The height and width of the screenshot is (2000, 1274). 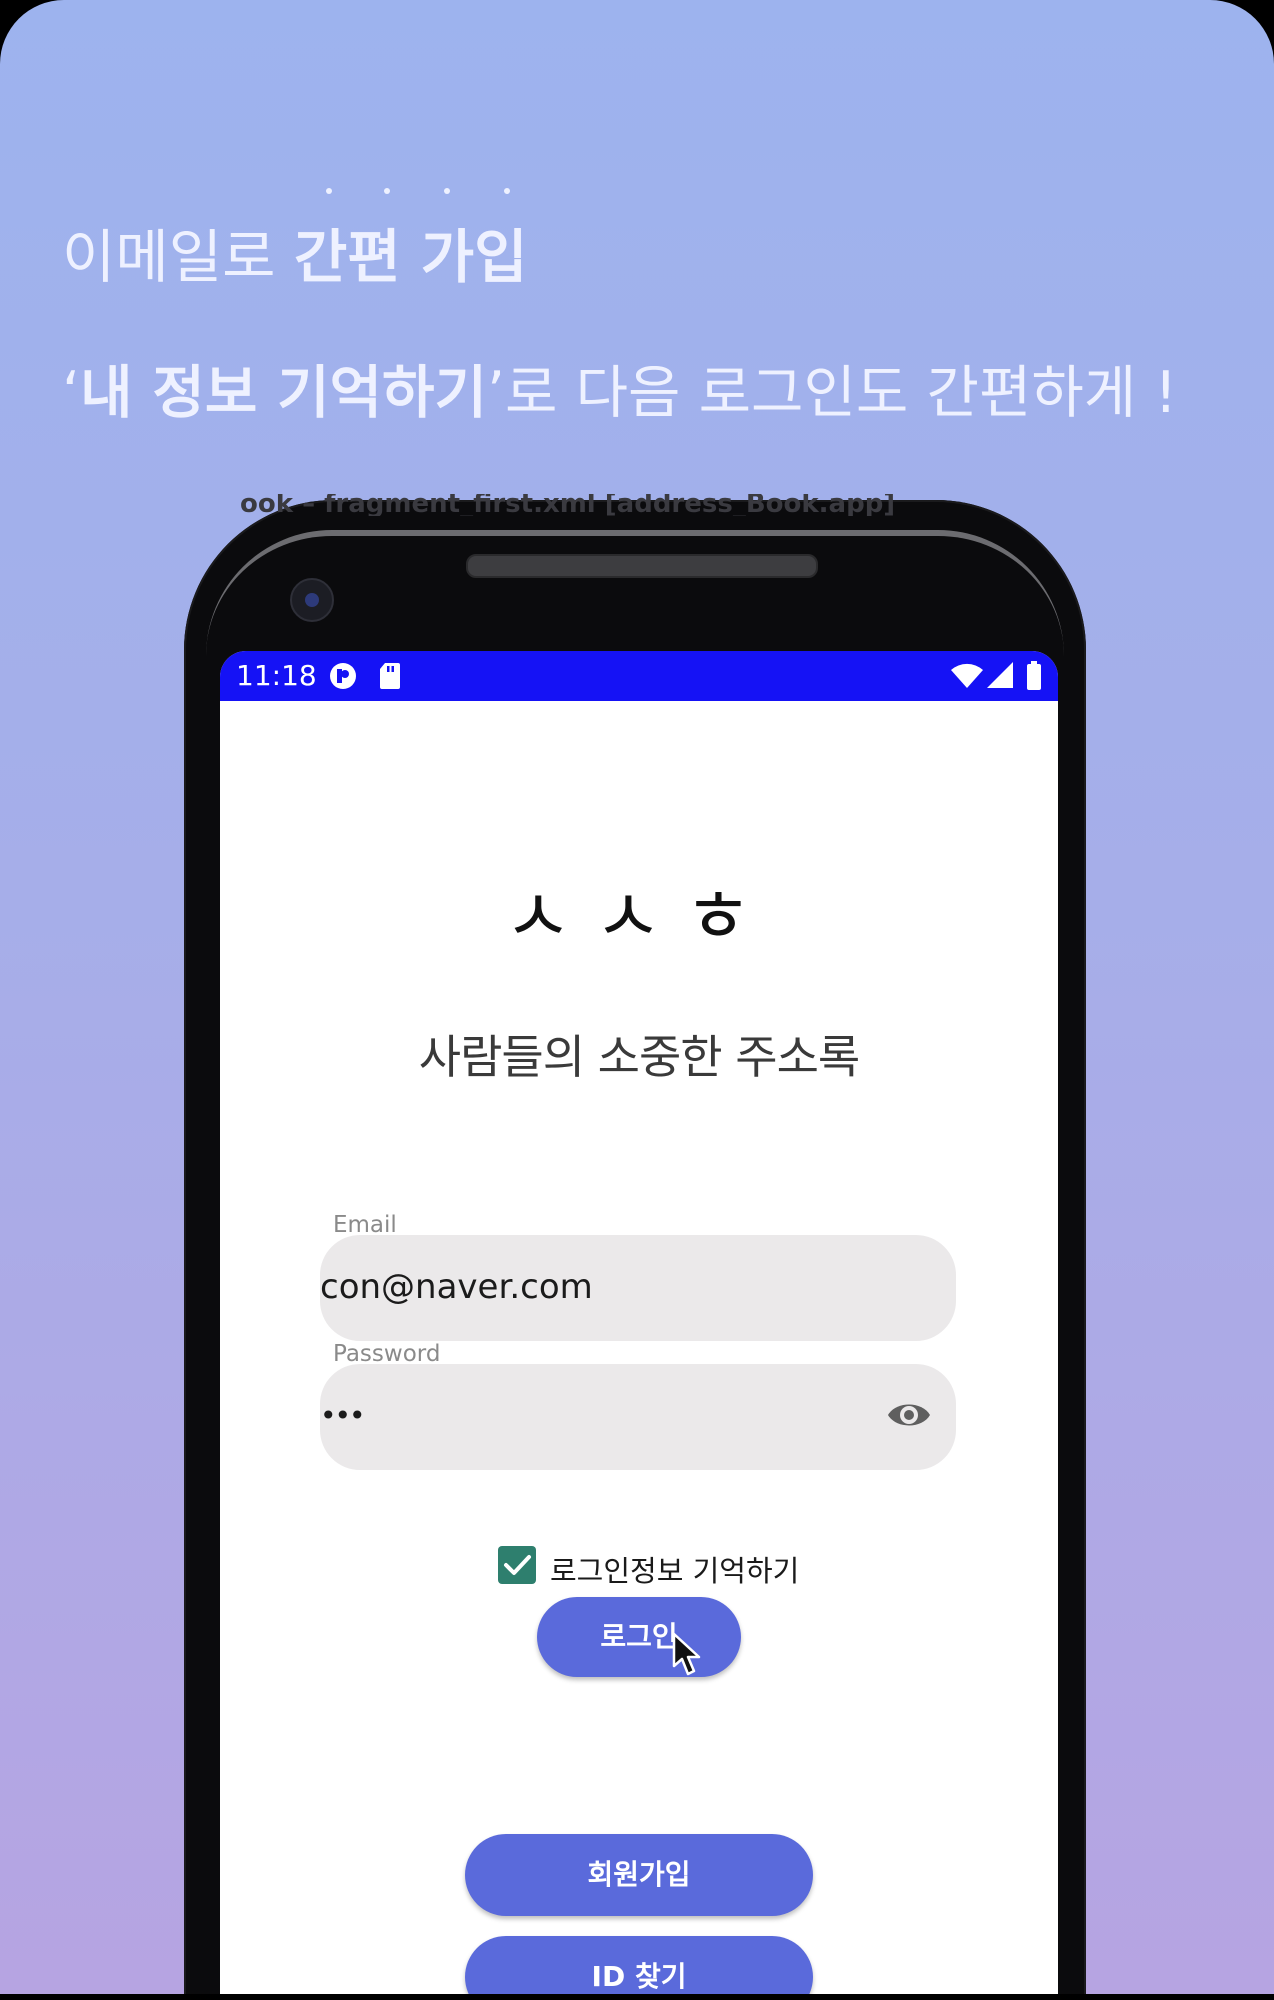 I want to click on promo-headline-2: ‘내 정보 기억하기’로 다음 로그인도 간편하게 !, so click(x=619, y=393).